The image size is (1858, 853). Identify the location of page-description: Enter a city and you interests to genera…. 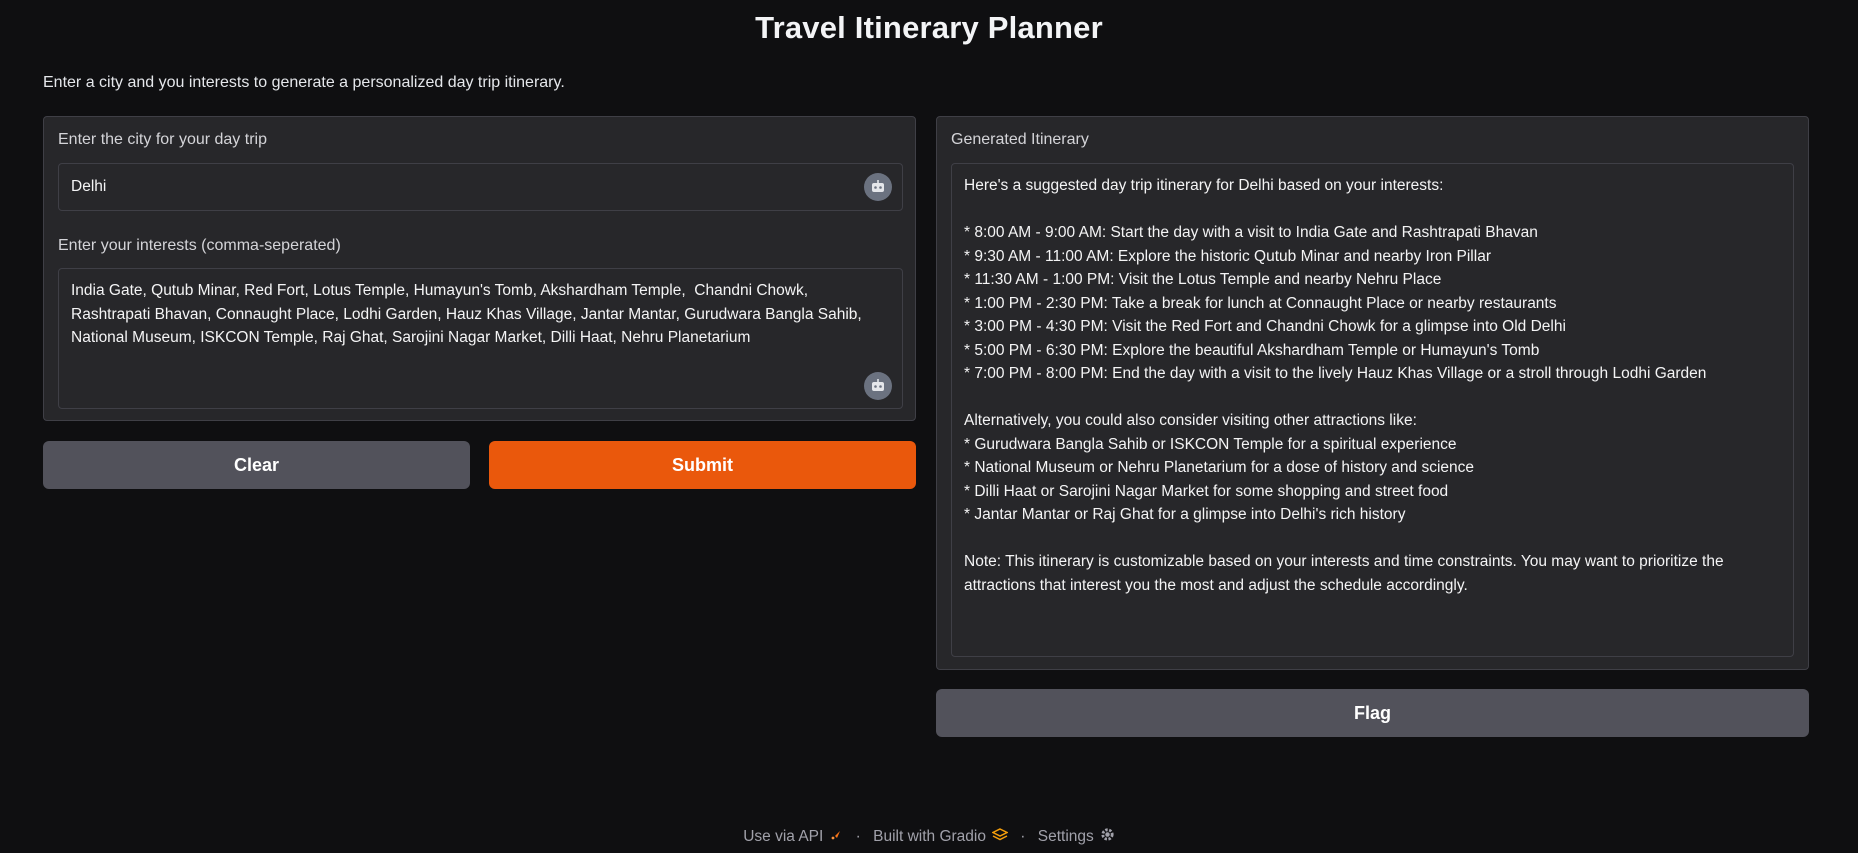
(304, 82).